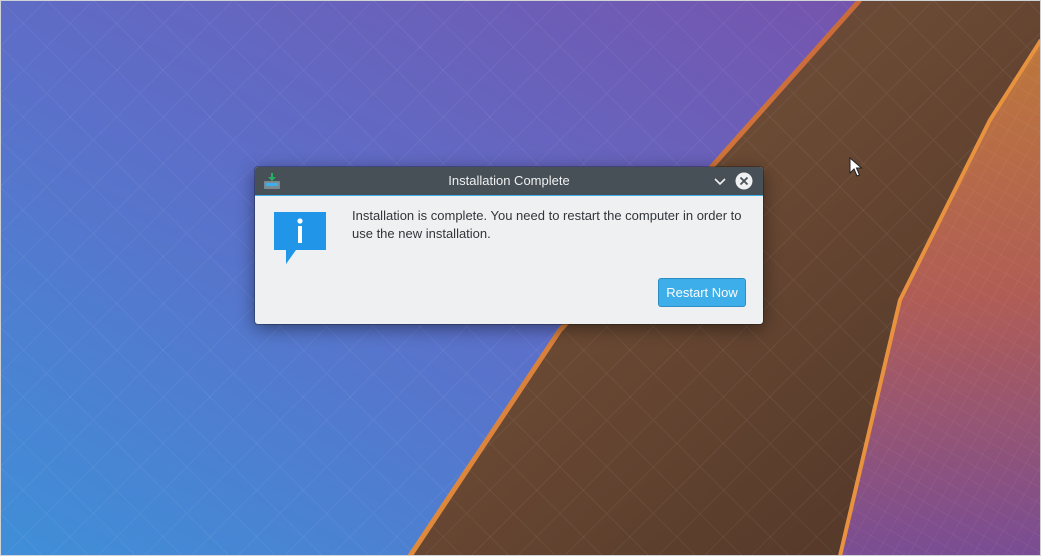 Image resolution: width=1041 pixels, height=556 pixels. What do you see at coordinates (720, 181) in the screenshot?
I see `minimize-chevron-icon` at bounding box center [720, 181].